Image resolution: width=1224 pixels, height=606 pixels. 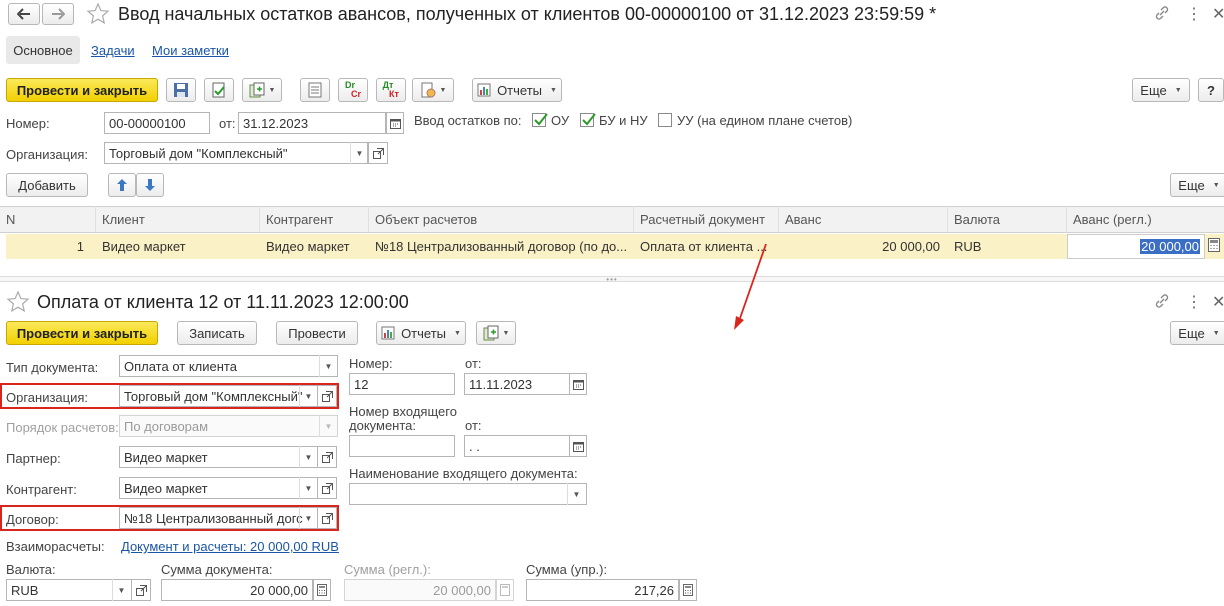 What do you see at coordinates (82, 90) in the screenshot?
I see `post-and-close-button: Провести и закрыть` at bounding box center [82, 90].